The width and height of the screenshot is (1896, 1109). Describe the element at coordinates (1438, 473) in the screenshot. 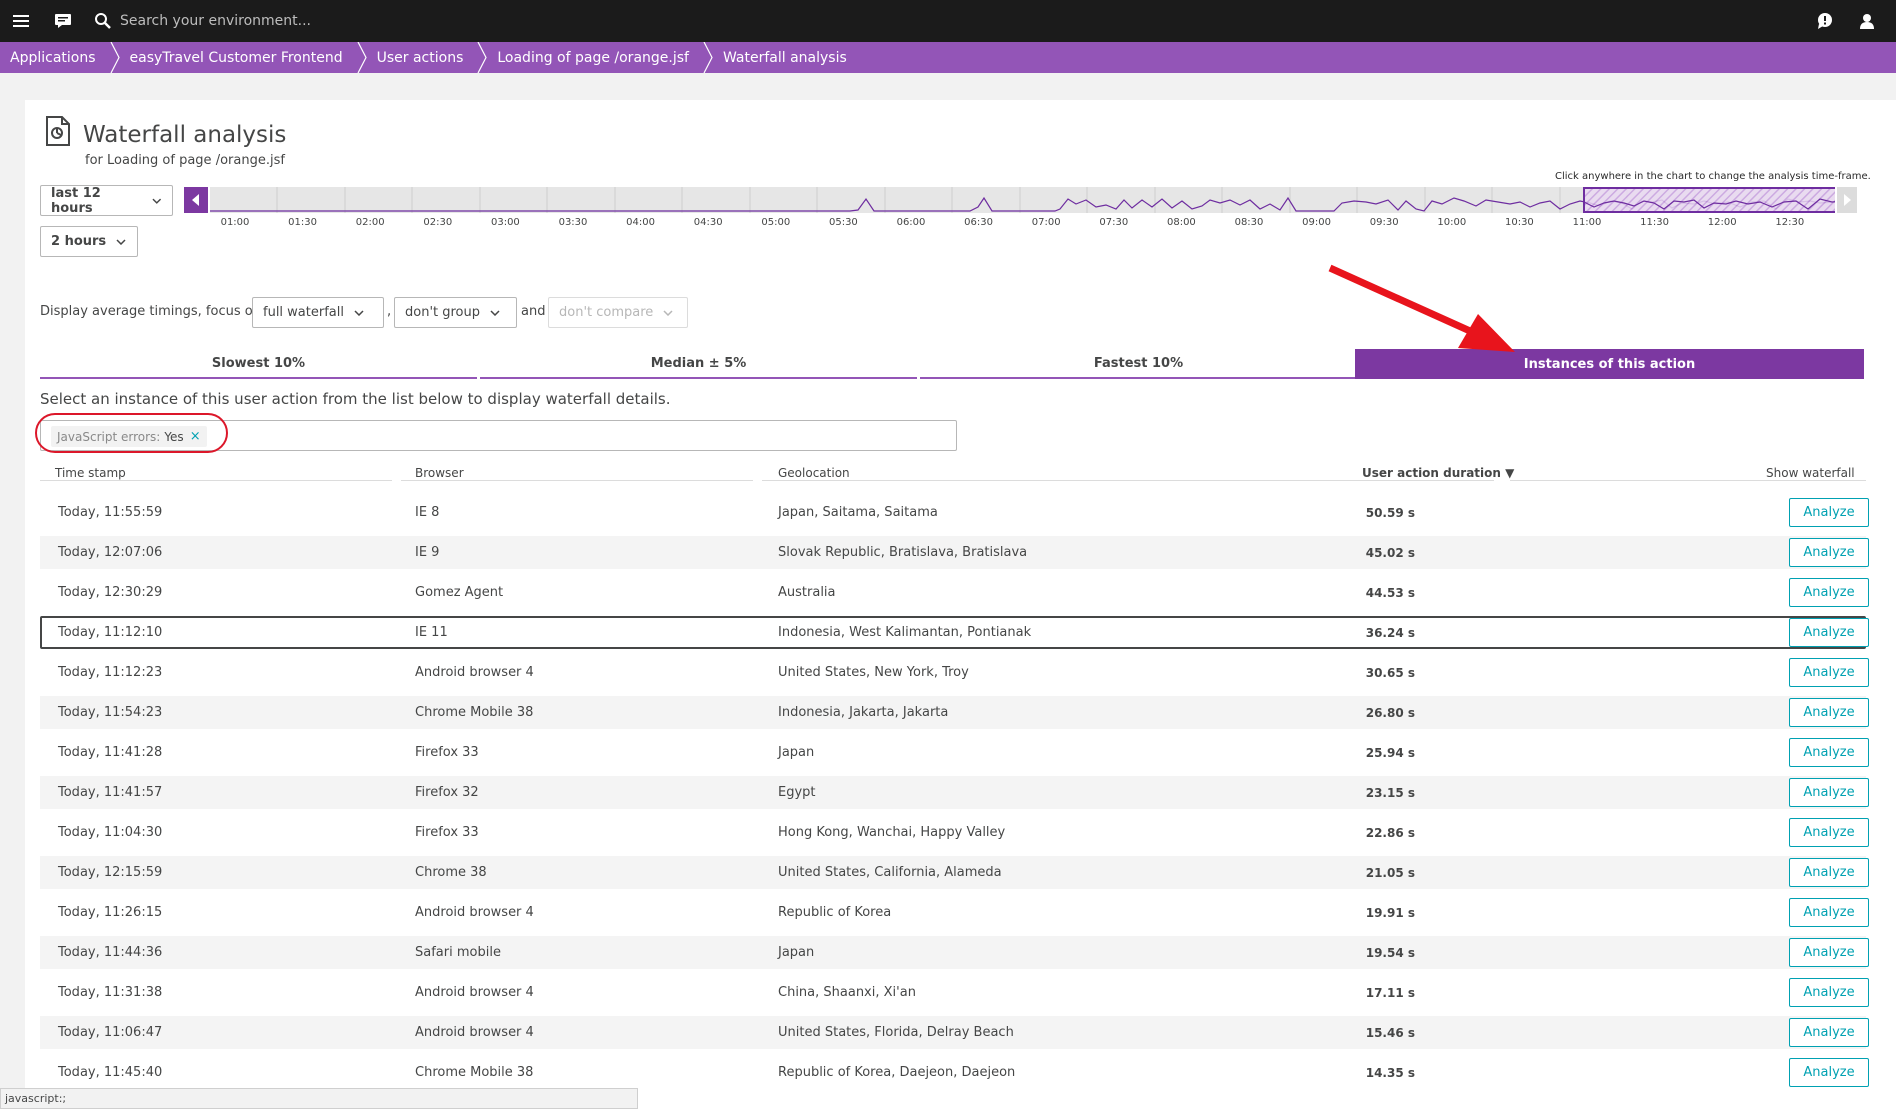

I see `header-duration: User action duration ▼` at that location.